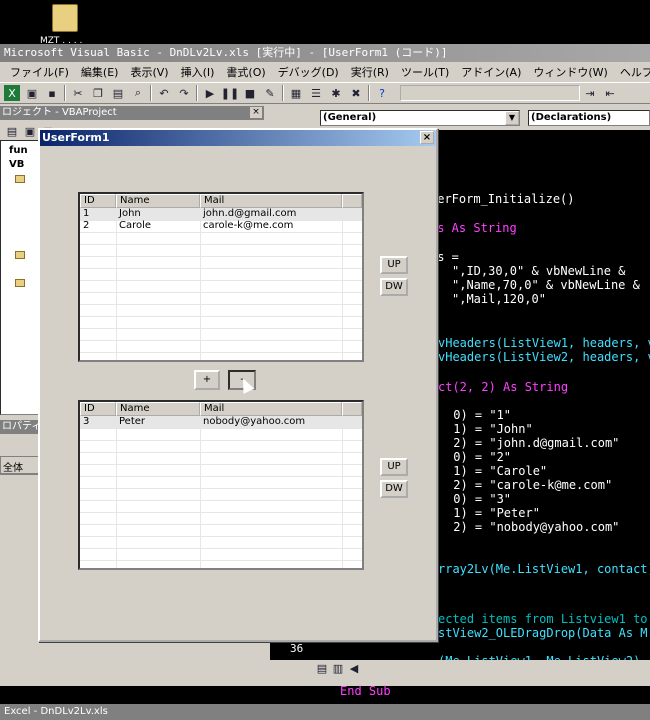  I want to click on project-explorer-icon: ▦, so click(296, 93).